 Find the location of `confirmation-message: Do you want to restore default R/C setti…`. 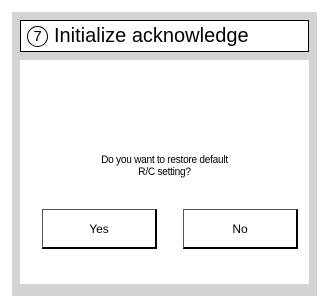

confirmation-message: Do you want to restore default R/C setti… is located at coordinates (165, 166).